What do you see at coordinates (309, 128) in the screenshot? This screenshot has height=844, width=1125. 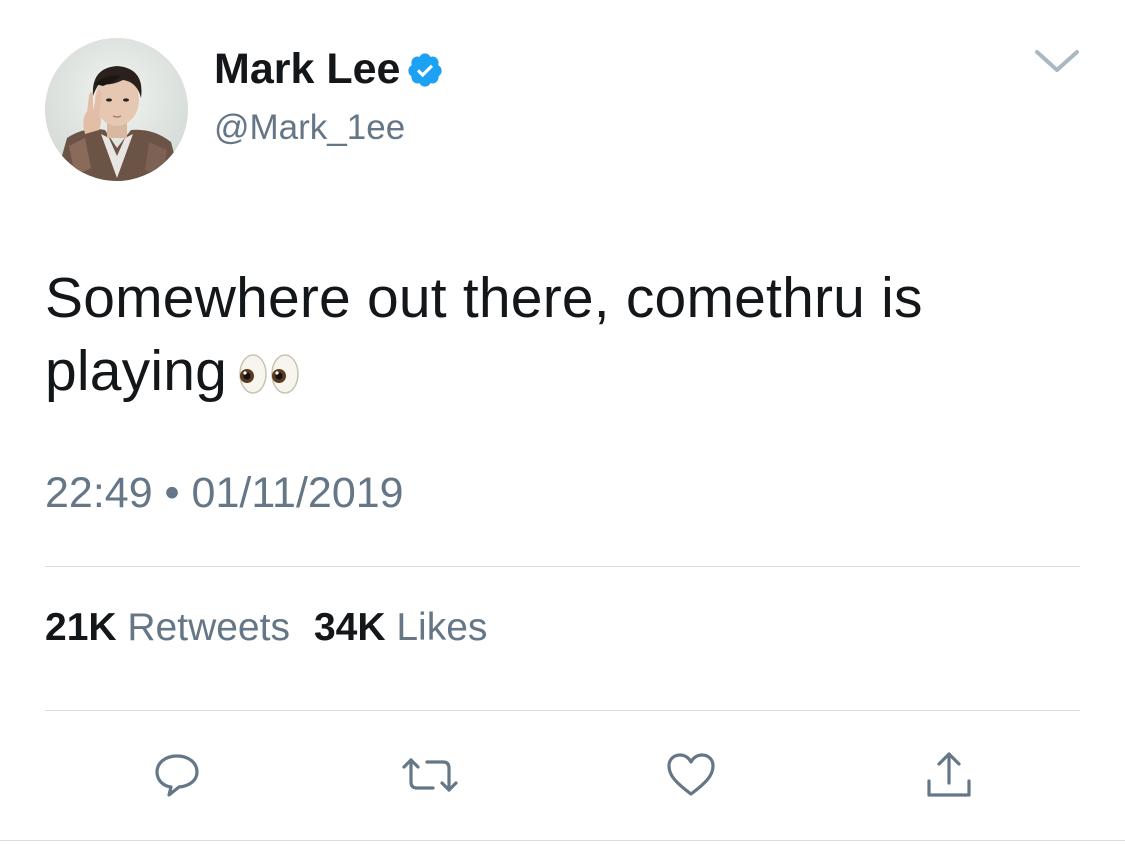 I see `user-handle: @Mark_1ee` at bounding box center [309, 128].